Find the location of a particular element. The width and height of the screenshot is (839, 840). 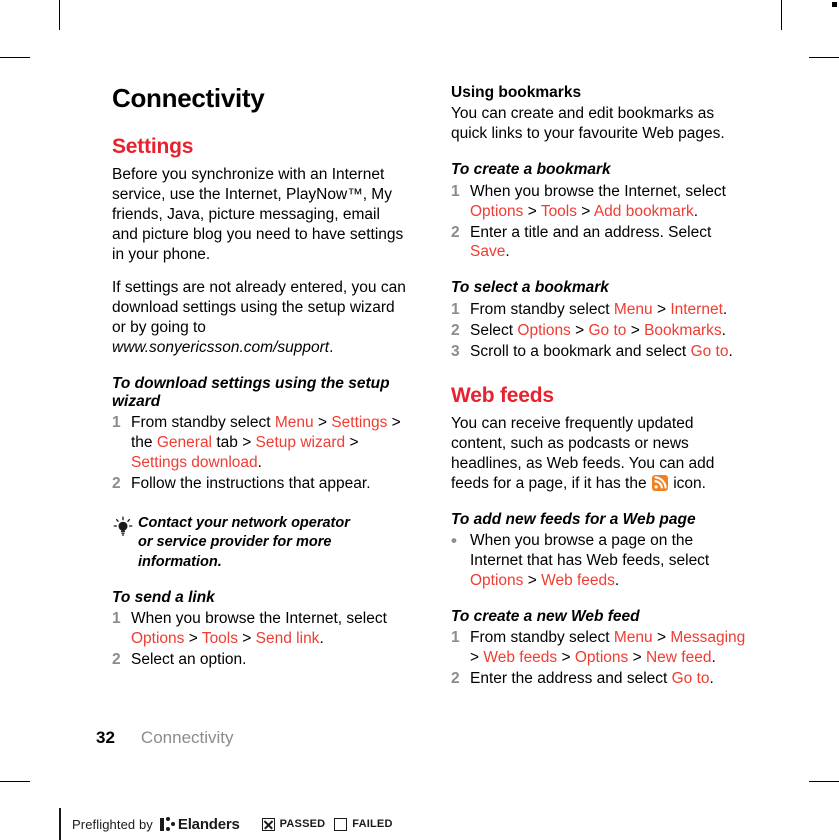

menu-path-item: Settings is located at coordinates (359, 423).